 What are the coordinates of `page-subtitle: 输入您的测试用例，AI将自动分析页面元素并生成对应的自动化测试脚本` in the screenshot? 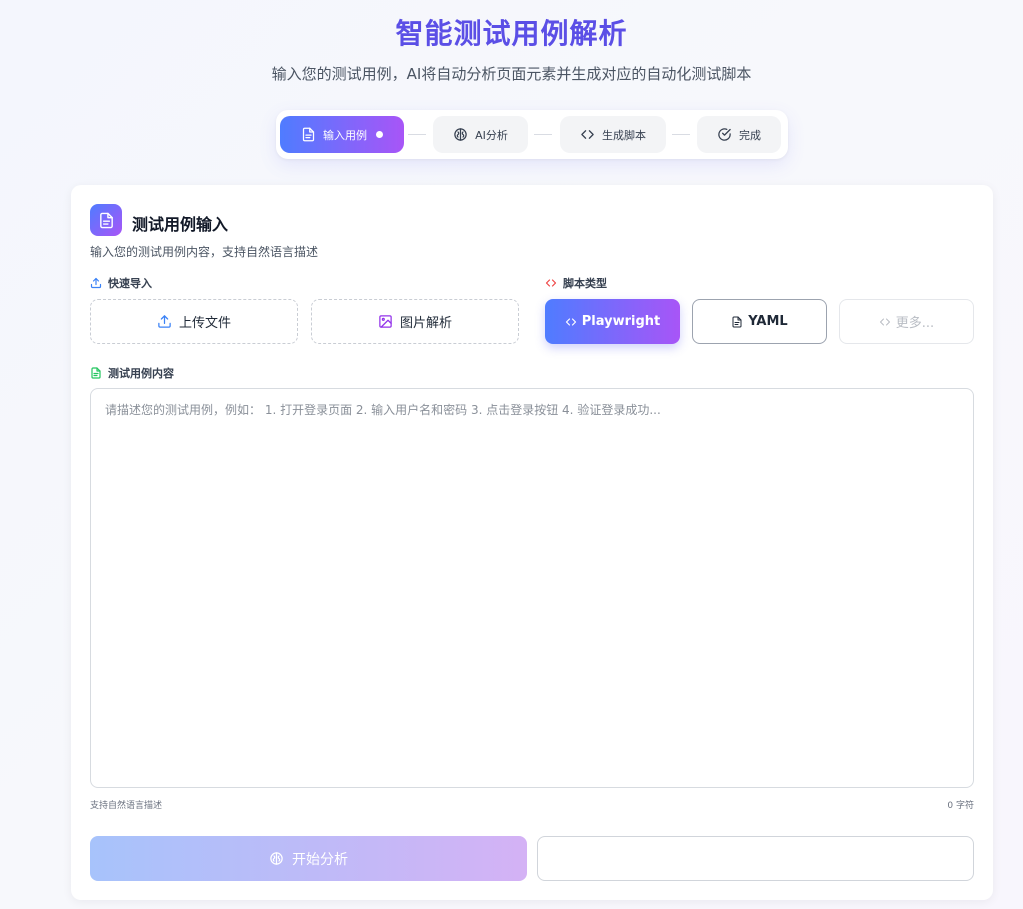 It's located at (511, 74).